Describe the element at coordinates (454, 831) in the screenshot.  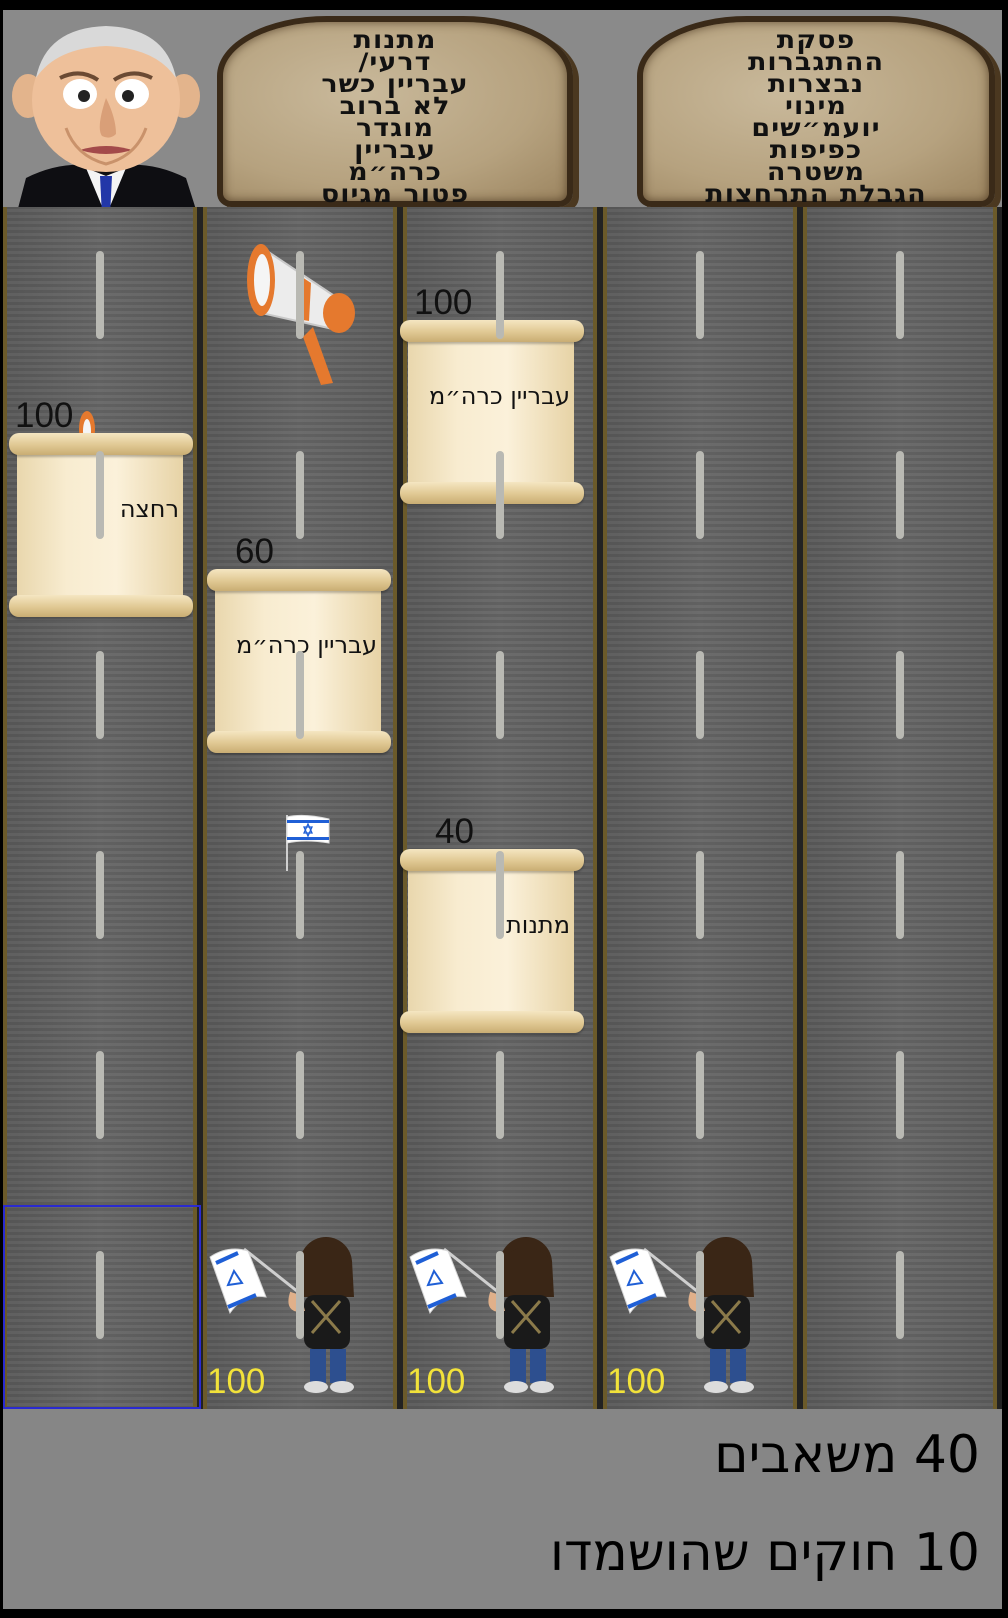
I see `scroll-hp: 40` at that location.